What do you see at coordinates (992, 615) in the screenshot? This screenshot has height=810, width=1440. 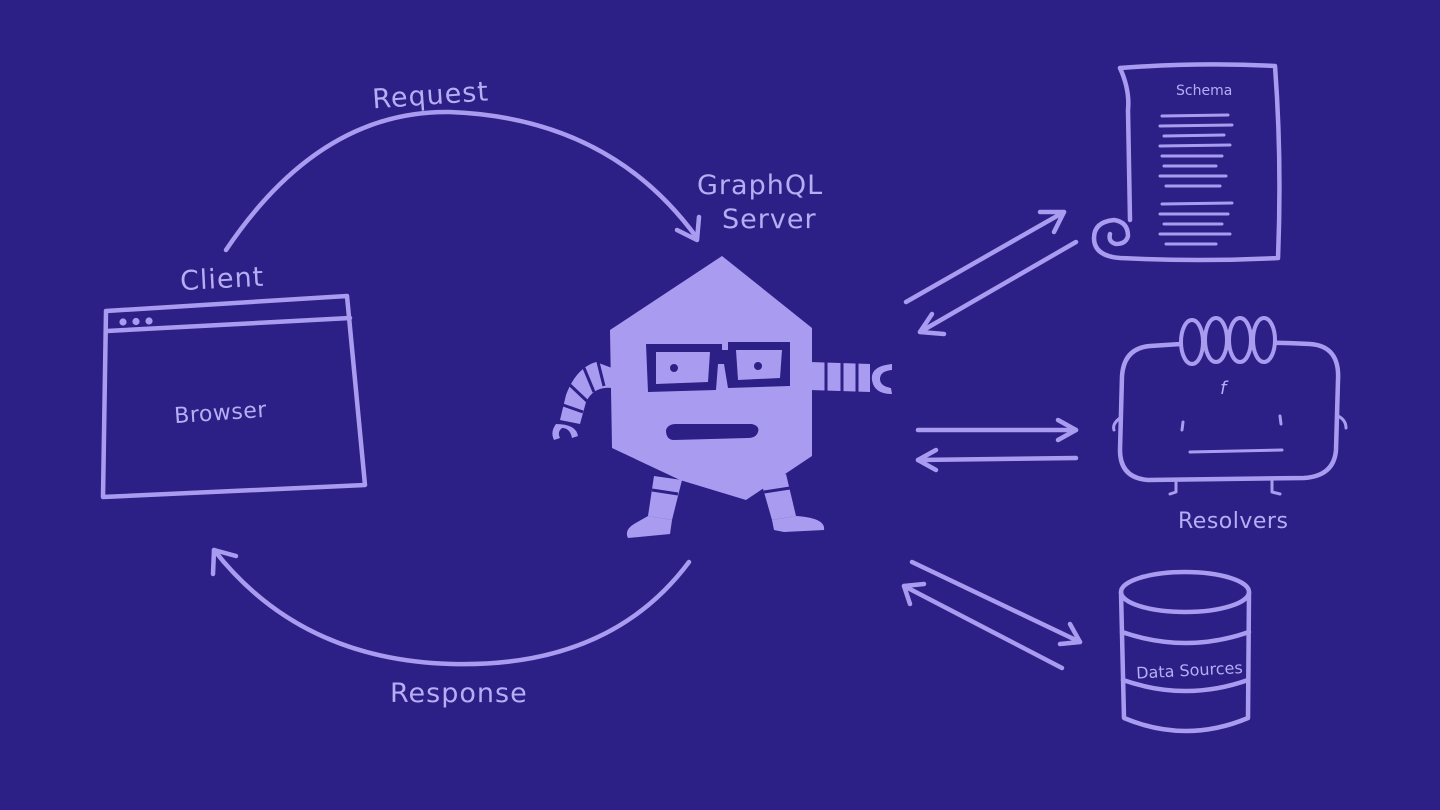 I see `data-source-arrows` at bounding box center [992, 615].